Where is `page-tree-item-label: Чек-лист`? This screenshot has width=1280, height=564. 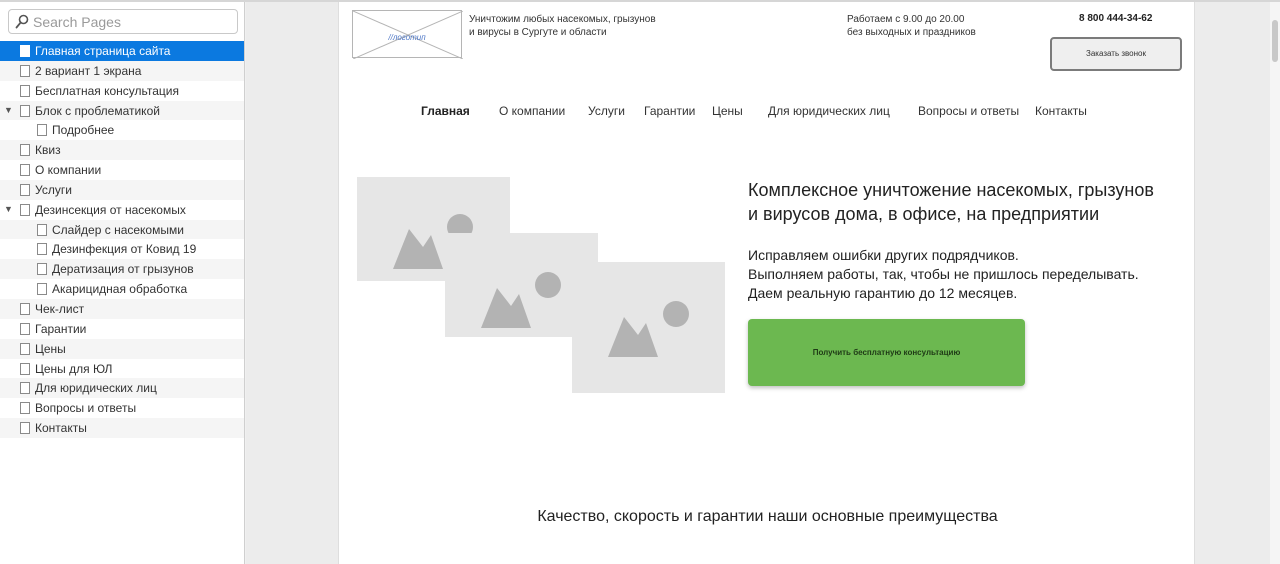 page-tree-item-label: Чек-лист is located at coordinates (60, 308).